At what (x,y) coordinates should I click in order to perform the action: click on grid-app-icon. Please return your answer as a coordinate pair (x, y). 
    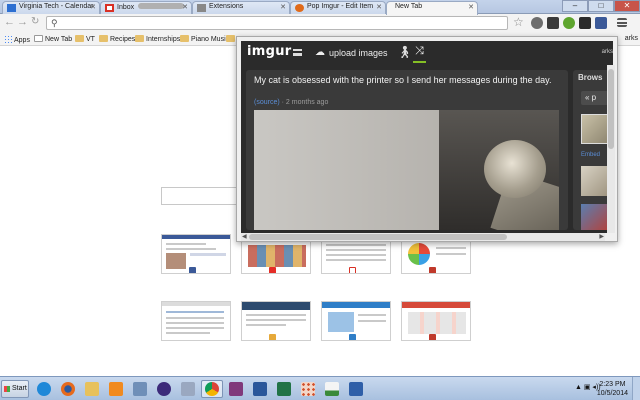
    Looking at the image, I should click on (308, 389).